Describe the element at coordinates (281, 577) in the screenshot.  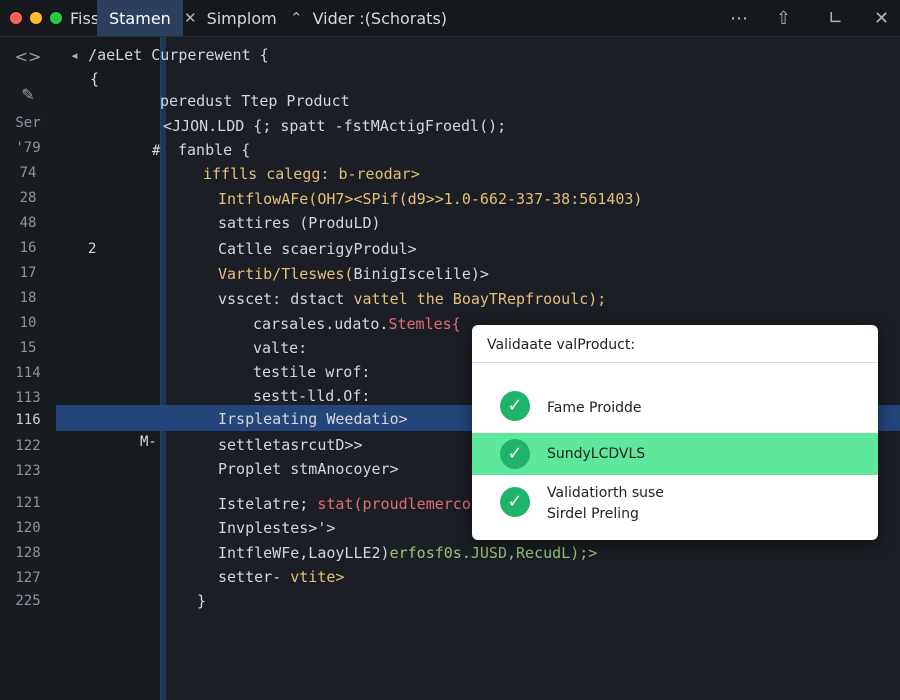
I see `code-line: setter- vtite>` at that location.